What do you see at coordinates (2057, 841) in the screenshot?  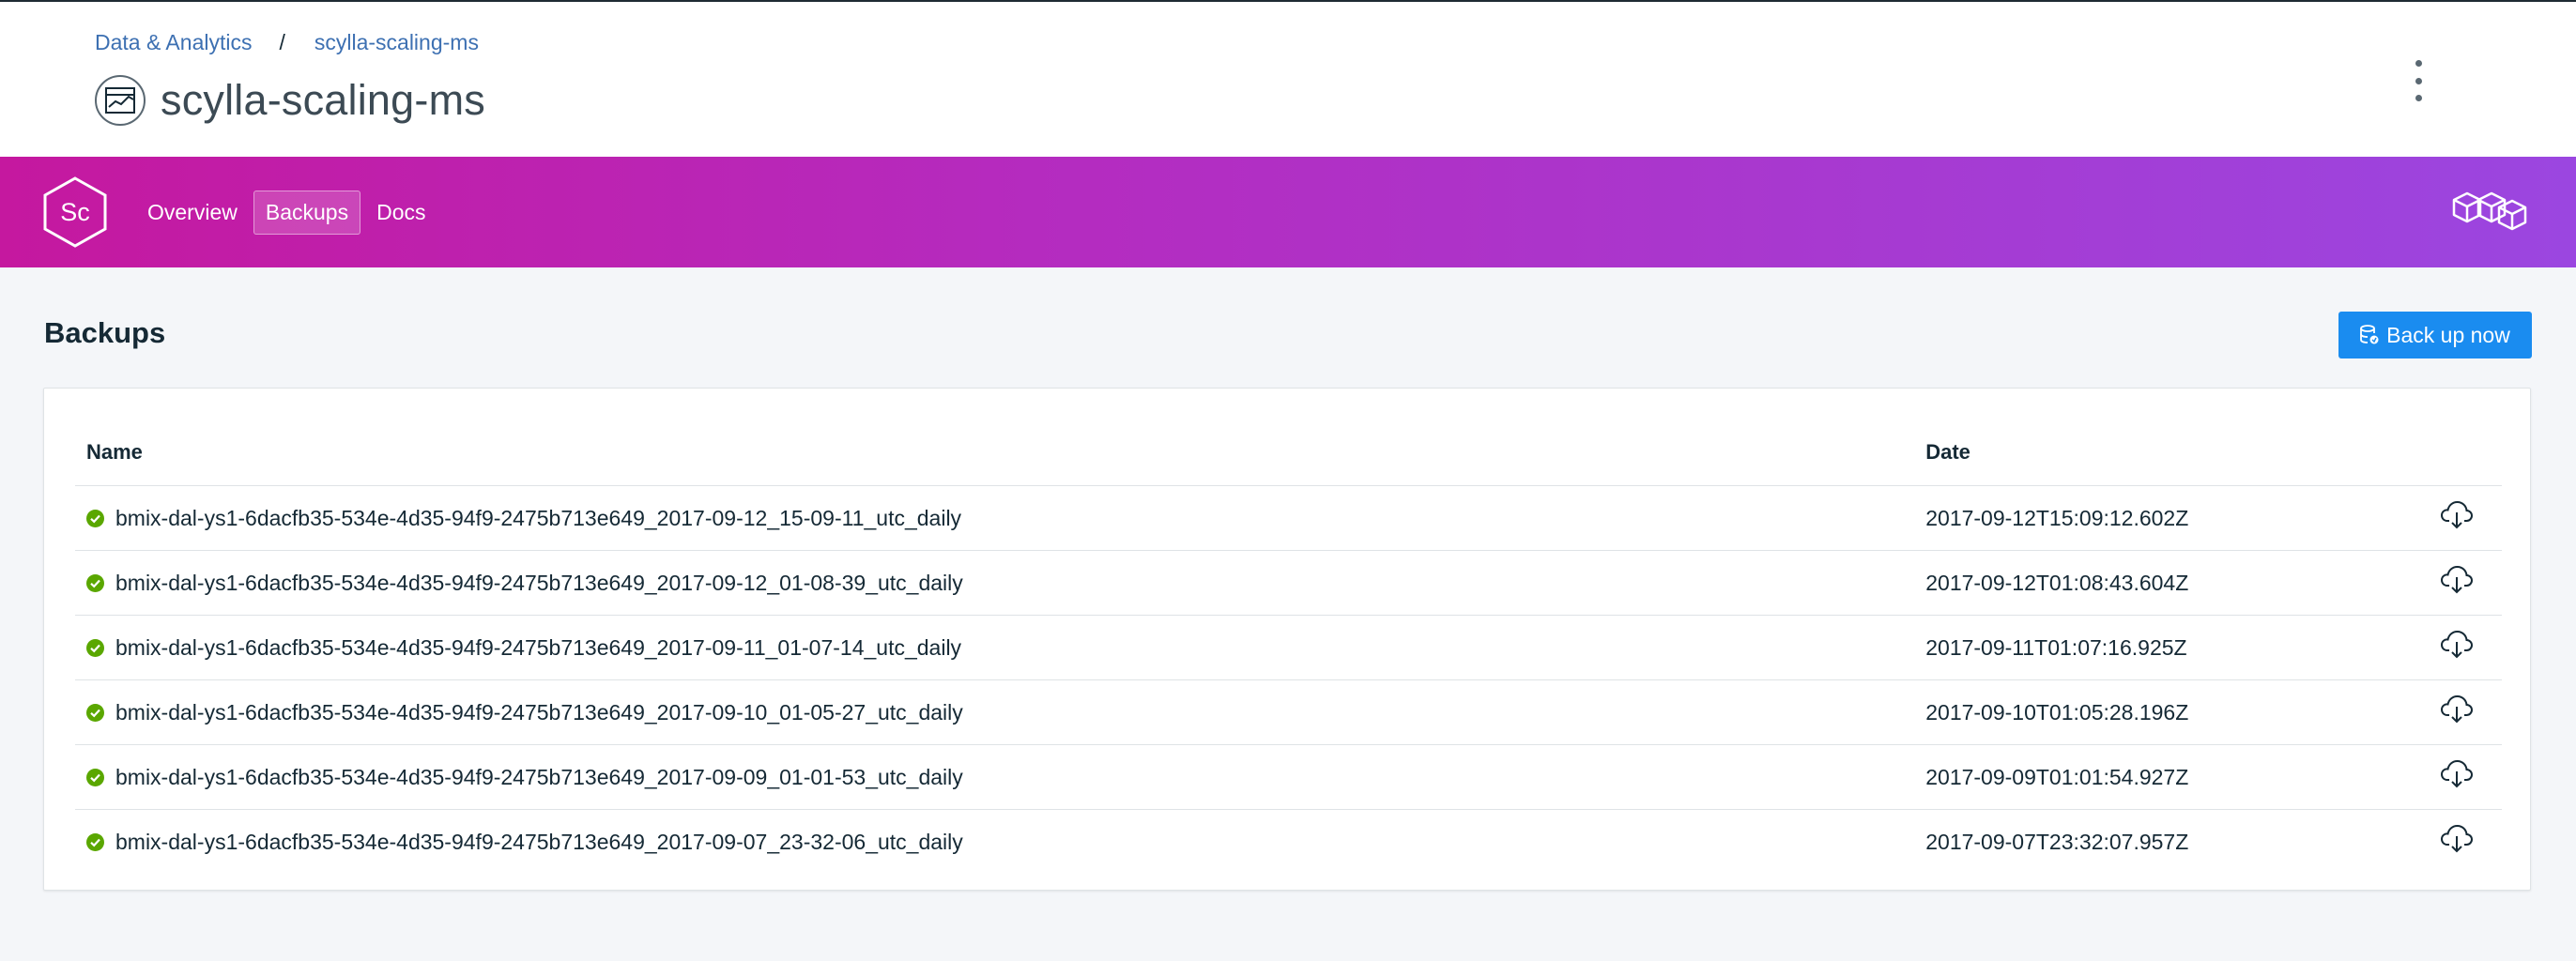 I see `backup-date: 2017-09-07T23:32:07.957Z` at bounding box center [2057, 841].